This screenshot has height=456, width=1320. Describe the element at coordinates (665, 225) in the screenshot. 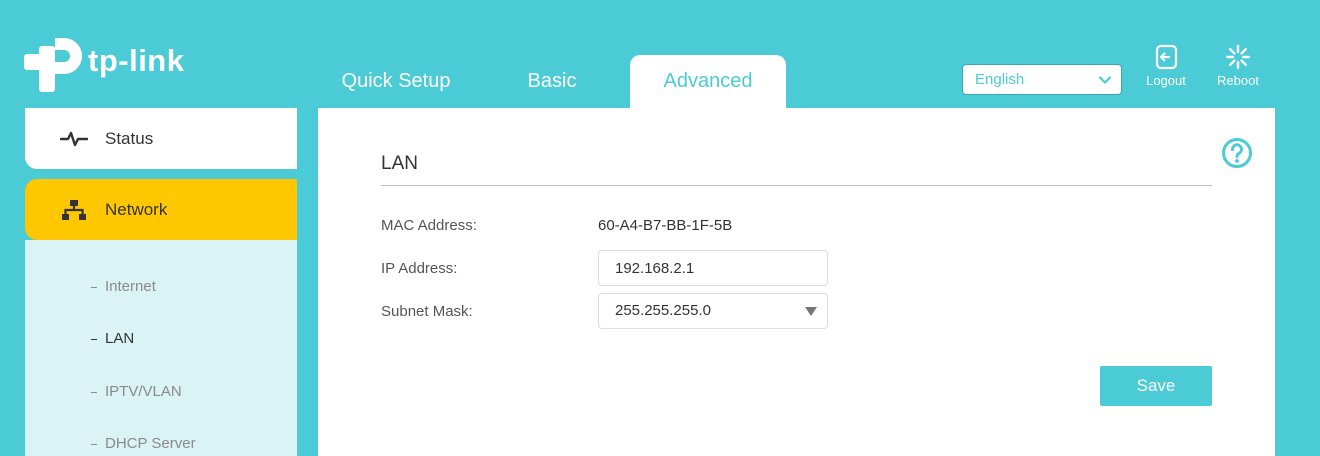

I see `mac-address-value: 60-A4-B7-BB-1F-5B` at that location.